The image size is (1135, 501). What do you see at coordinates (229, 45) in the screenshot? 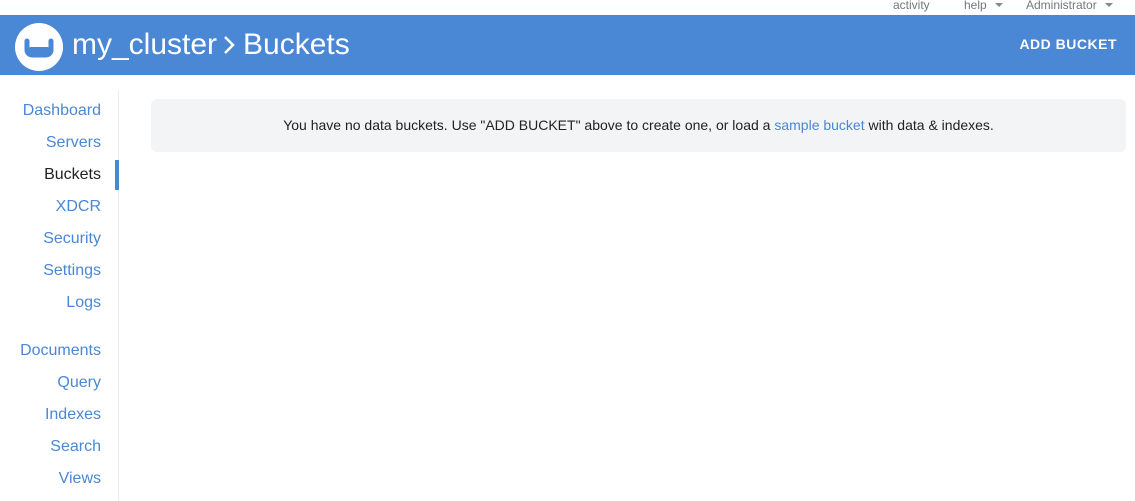
I see `chevron-right-icon` at bounding box center [229, 45].